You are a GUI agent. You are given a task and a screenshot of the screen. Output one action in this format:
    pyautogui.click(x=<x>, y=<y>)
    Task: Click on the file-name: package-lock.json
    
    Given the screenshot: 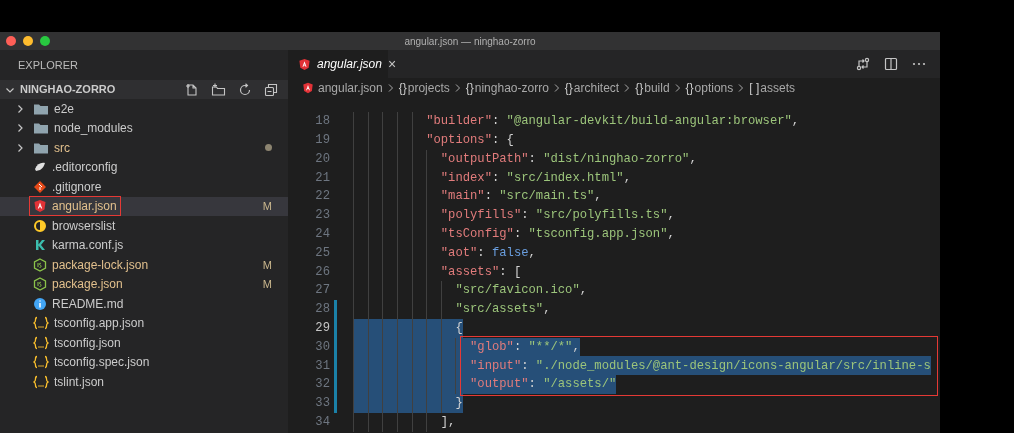 What is the action you would take?
    pyautogui.click(x=100, y=265)
    